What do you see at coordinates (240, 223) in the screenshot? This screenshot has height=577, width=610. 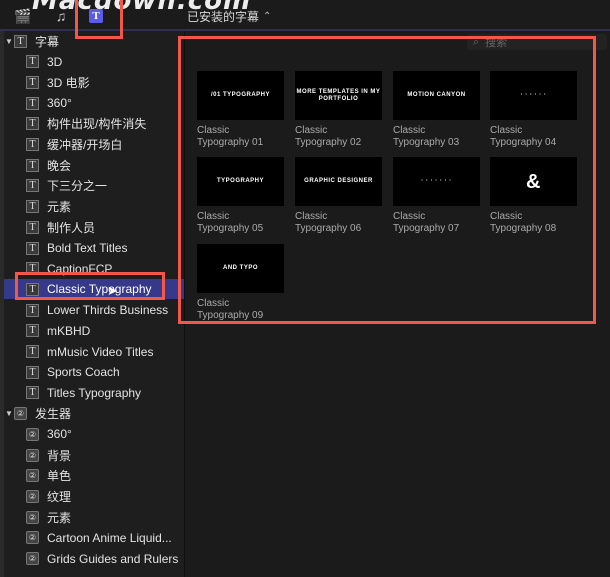 I see `tile-label: Classic Typography 05` at bounding box center [240, 223].